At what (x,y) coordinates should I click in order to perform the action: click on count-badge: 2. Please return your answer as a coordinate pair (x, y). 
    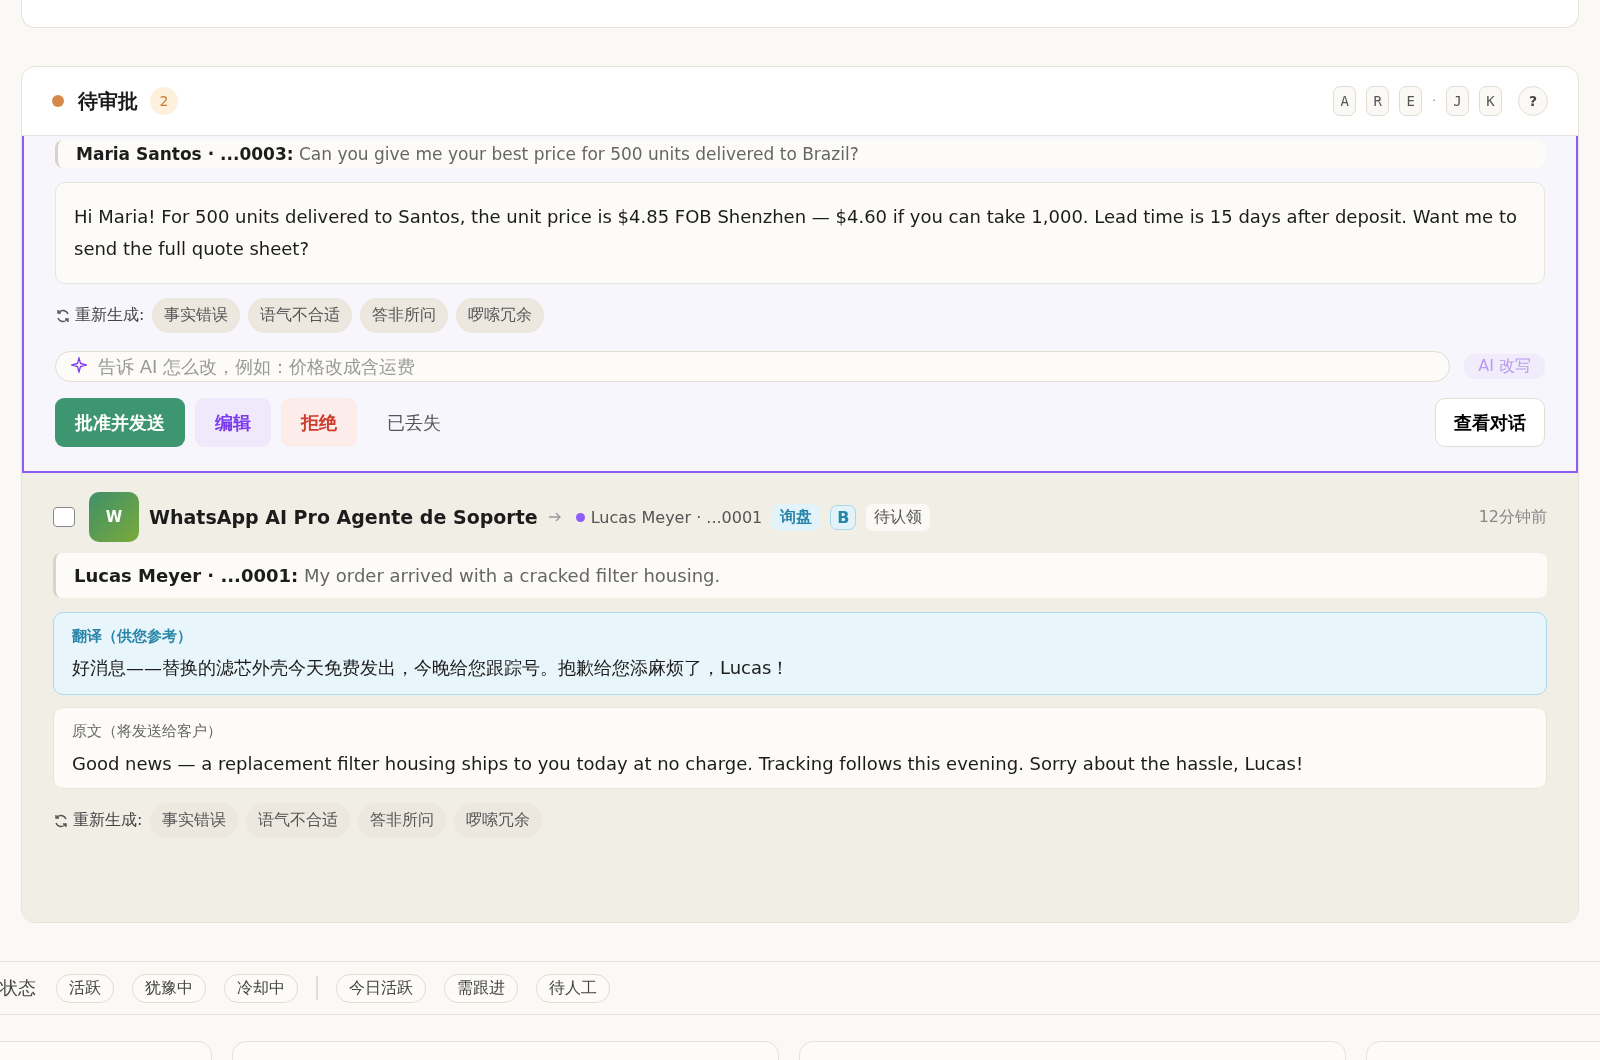
    Looking at the image, I should click on (164, 101).